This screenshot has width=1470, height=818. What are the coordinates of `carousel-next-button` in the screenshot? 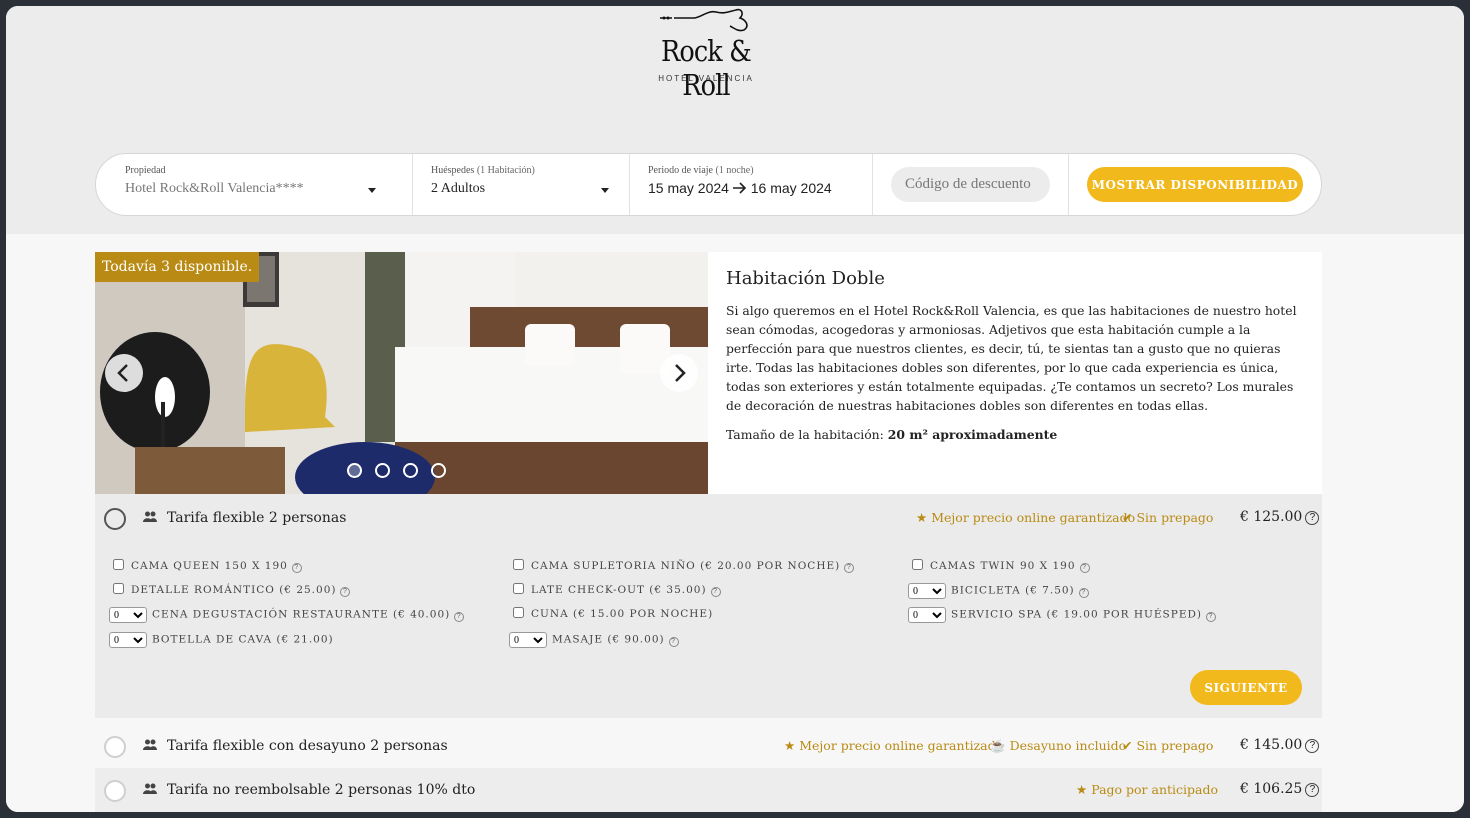 It's located at (679, 373).